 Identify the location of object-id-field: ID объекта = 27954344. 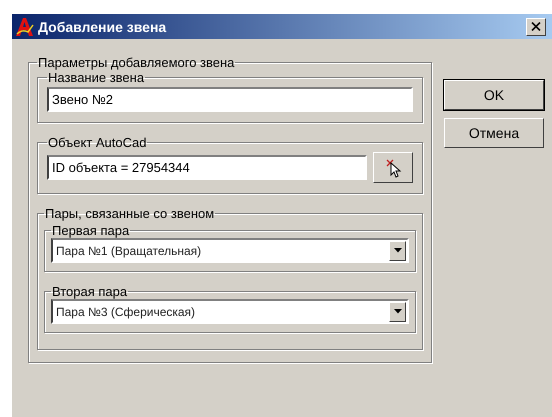
(207, 167).